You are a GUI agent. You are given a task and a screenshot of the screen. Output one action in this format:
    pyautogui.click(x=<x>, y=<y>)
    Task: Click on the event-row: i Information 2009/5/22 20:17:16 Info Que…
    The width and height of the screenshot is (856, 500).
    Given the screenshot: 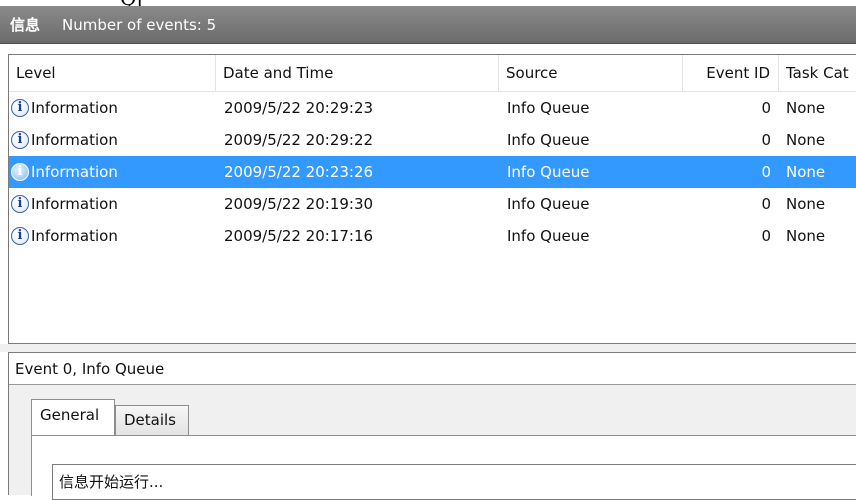 What is the action you would take?
    pyautogui.click(x=432, y=236)
    